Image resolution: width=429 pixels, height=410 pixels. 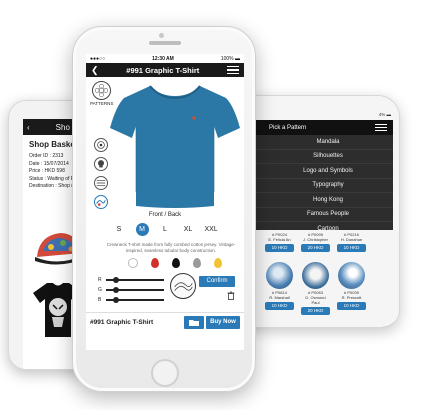 What do you see at coordinates (211, 229) in the screenshot?
I see `size-option-xxl: XXL` at bounding box center [211, 229].